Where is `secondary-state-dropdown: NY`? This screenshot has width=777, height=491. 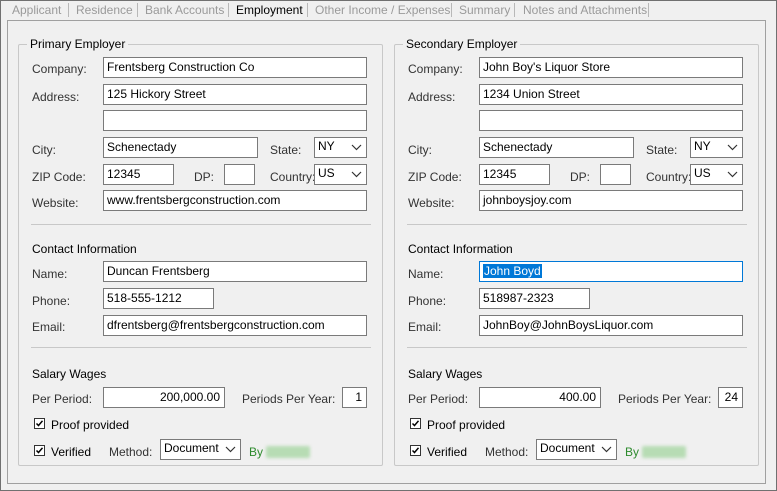 secondary-state-dropdown: NY is located at coordinates (716, 147).